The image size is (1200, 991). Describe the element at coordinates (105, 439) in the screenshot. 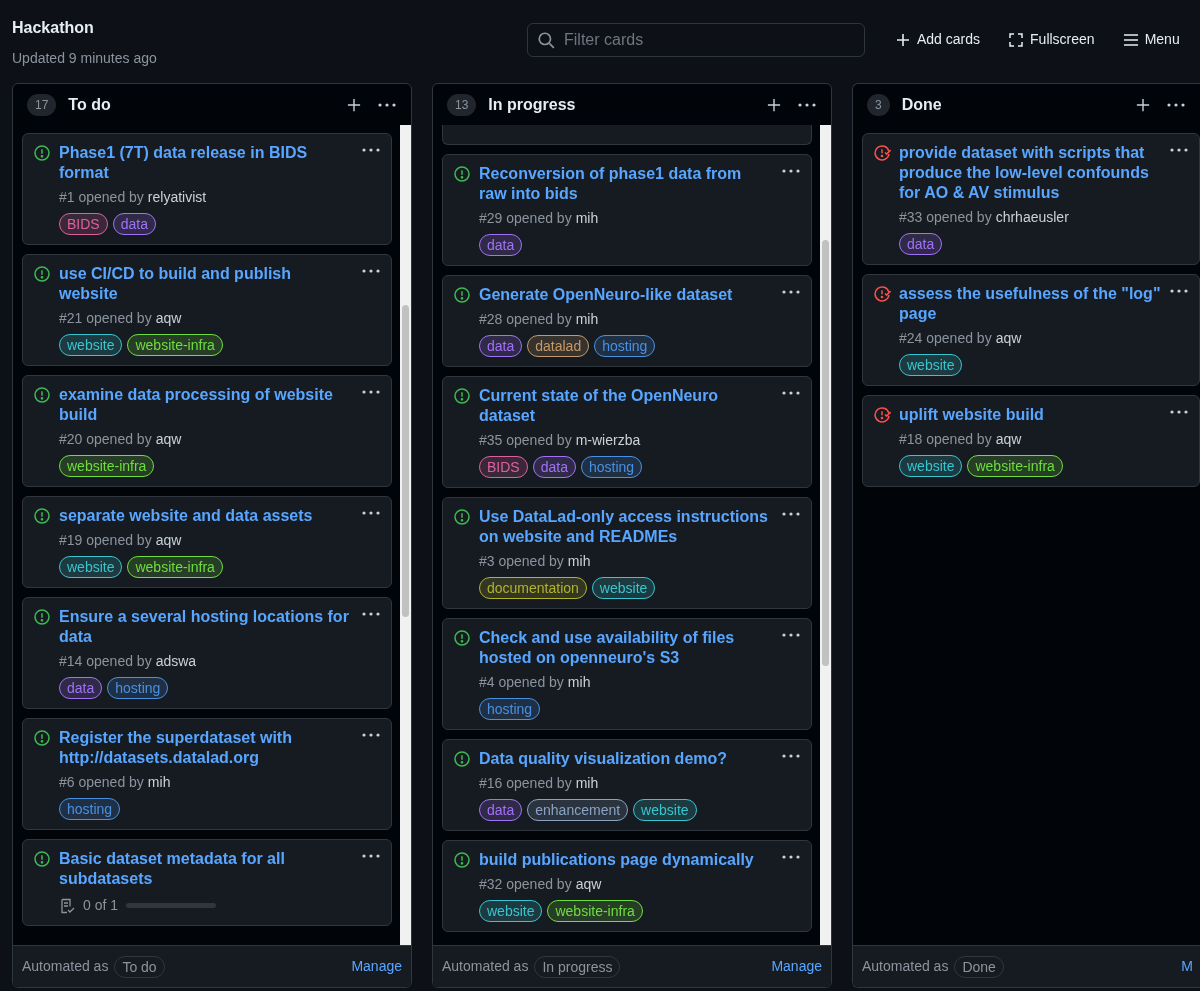

I see `issue-meta: #20 opened by` at that location.